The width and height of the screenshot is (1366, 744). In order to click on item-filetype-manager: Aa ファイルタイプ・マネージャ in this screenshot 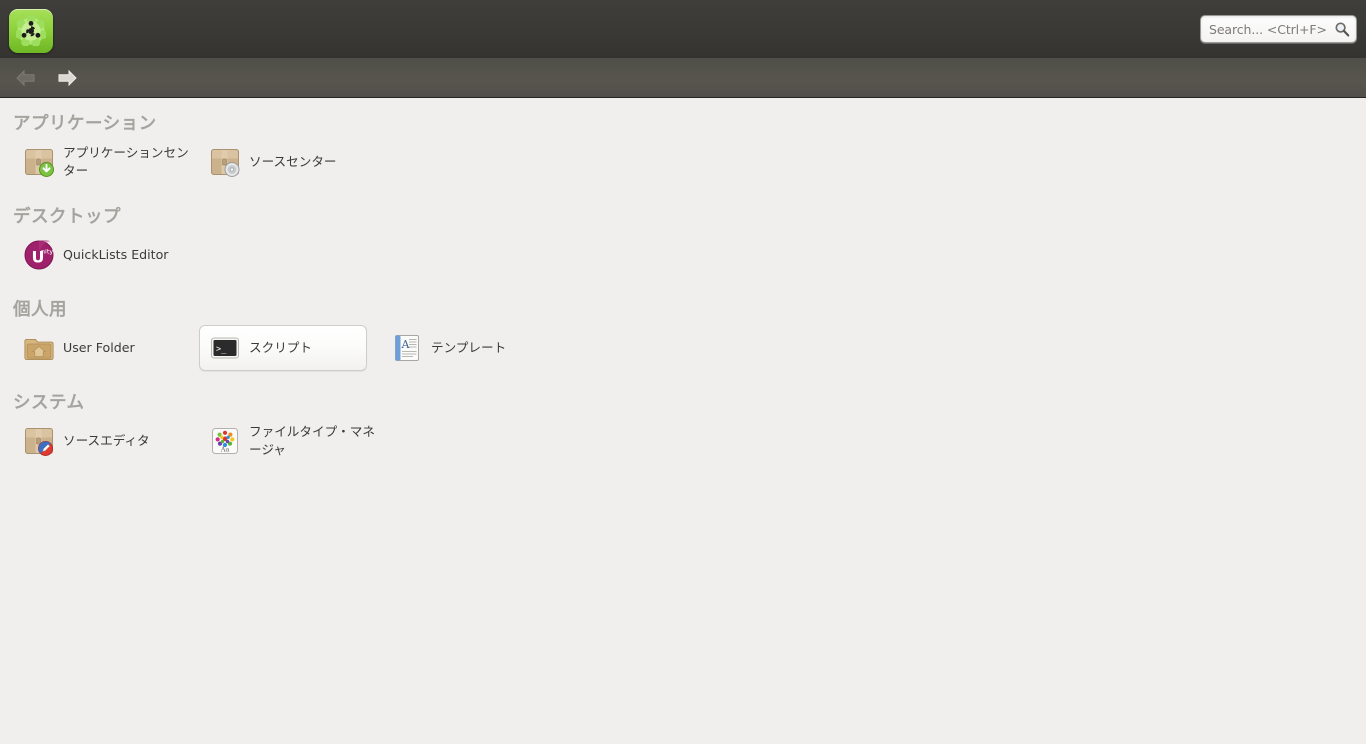, I will do `click(292, 441)`.